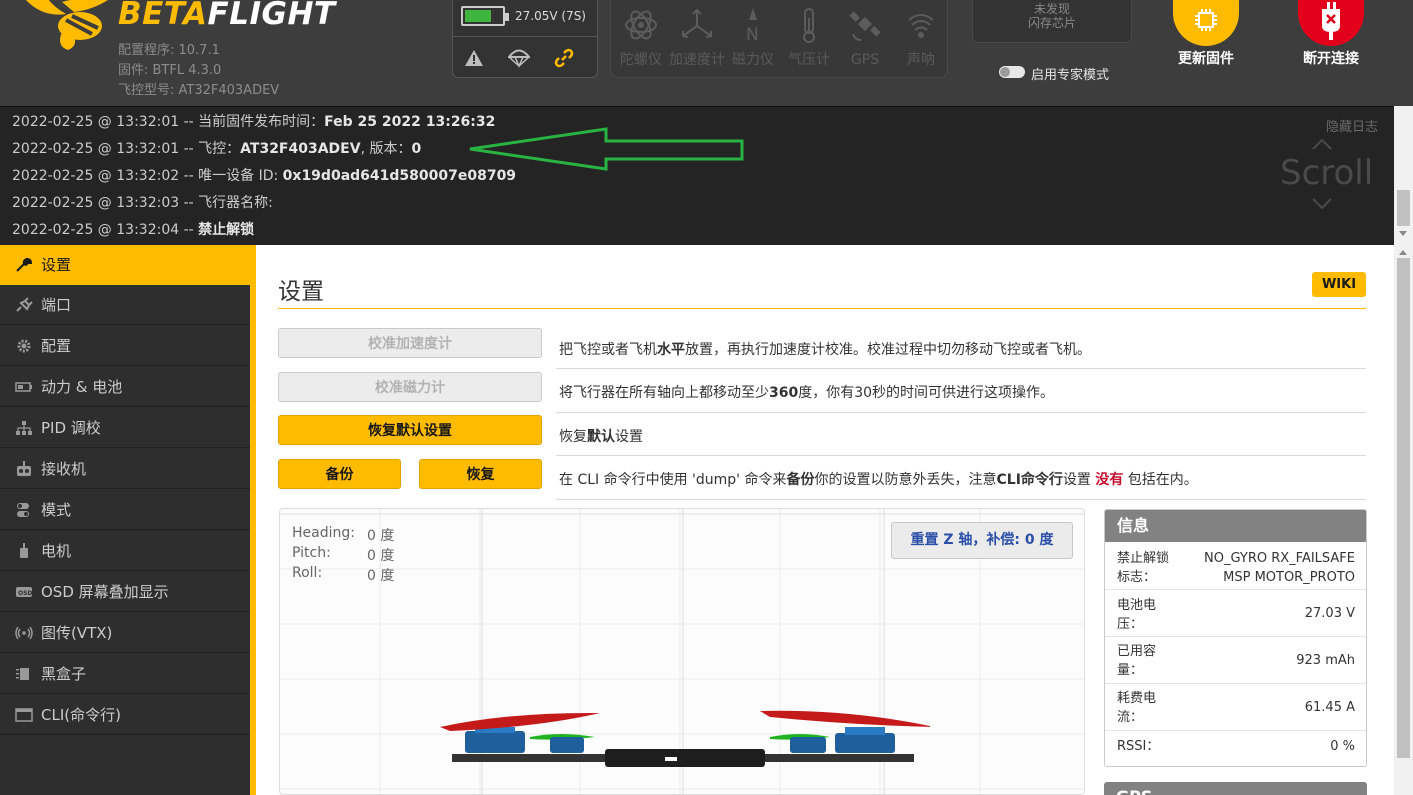  What do you see at coordinates (641, 25) in the screenshot?
I see `gyro-icon` at bounding box center [641, 25].